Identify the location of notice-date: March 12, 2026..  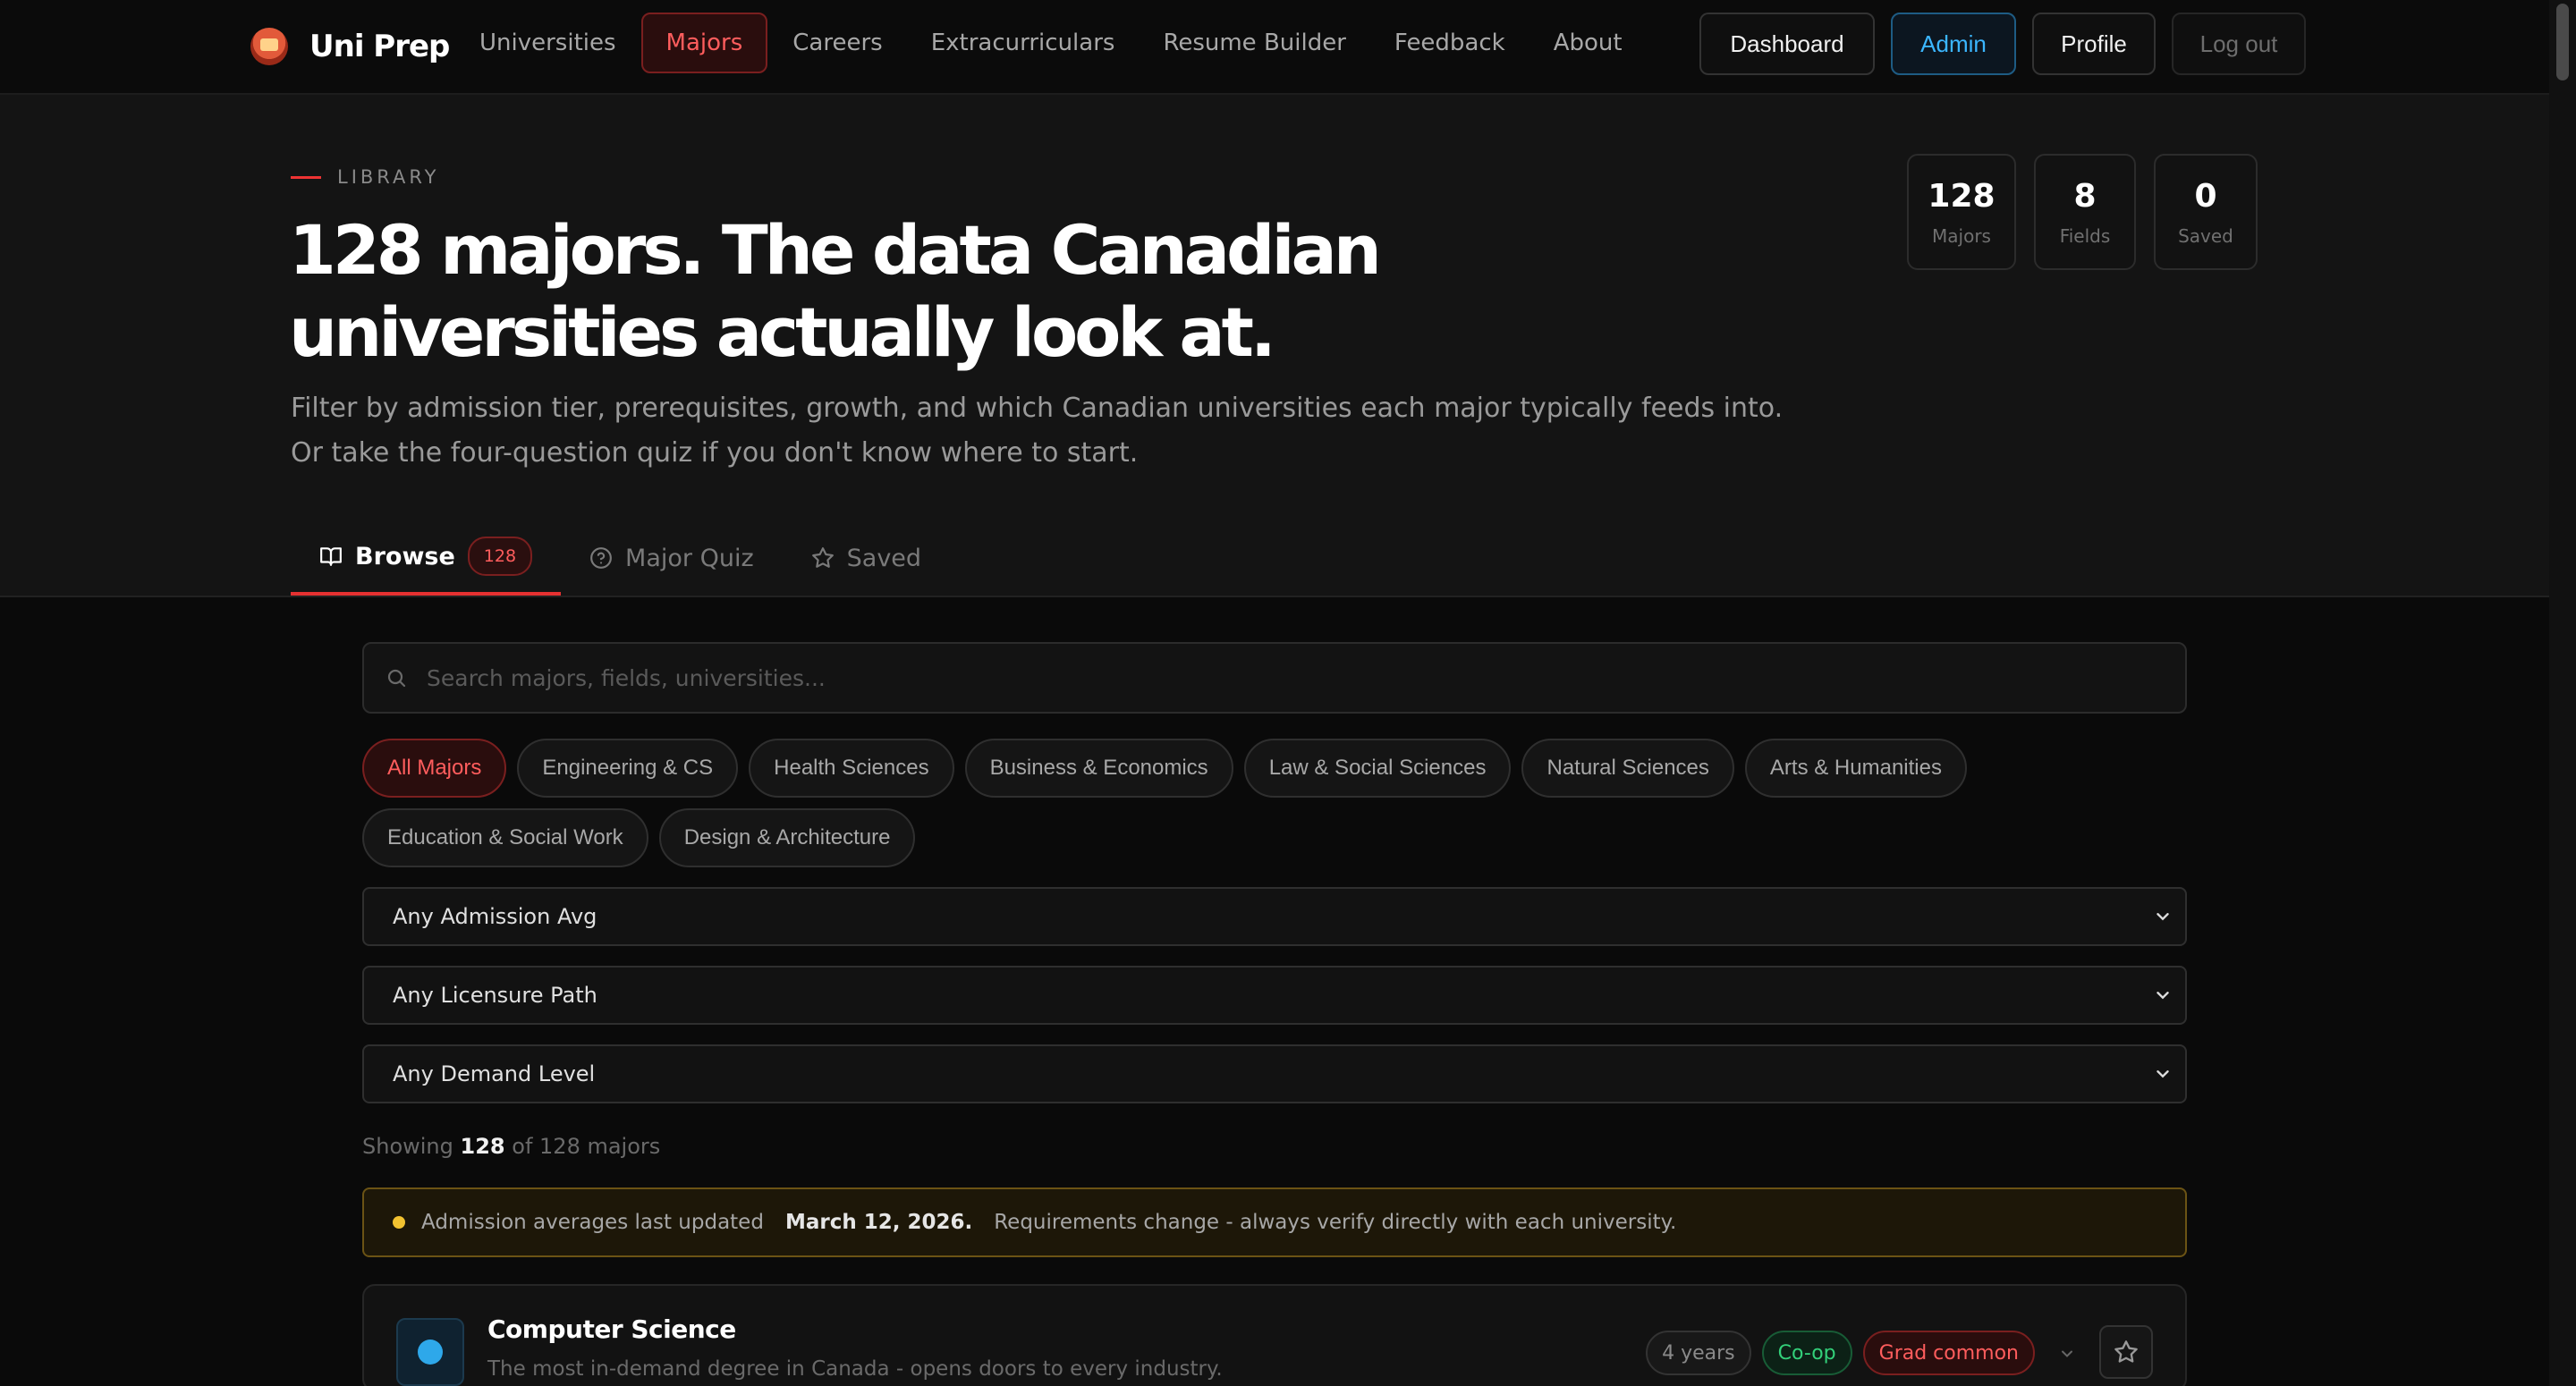
(878, 1222).